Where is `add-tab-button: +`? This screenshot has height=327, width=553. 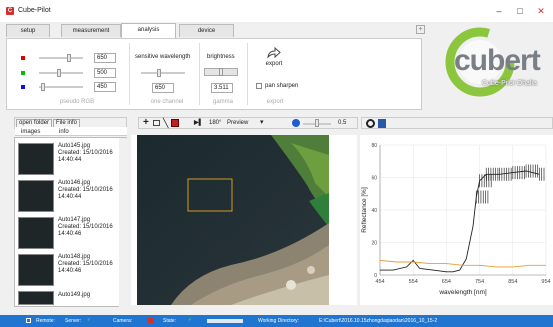 add-tab-button: + is located at coordinates (420, 29).